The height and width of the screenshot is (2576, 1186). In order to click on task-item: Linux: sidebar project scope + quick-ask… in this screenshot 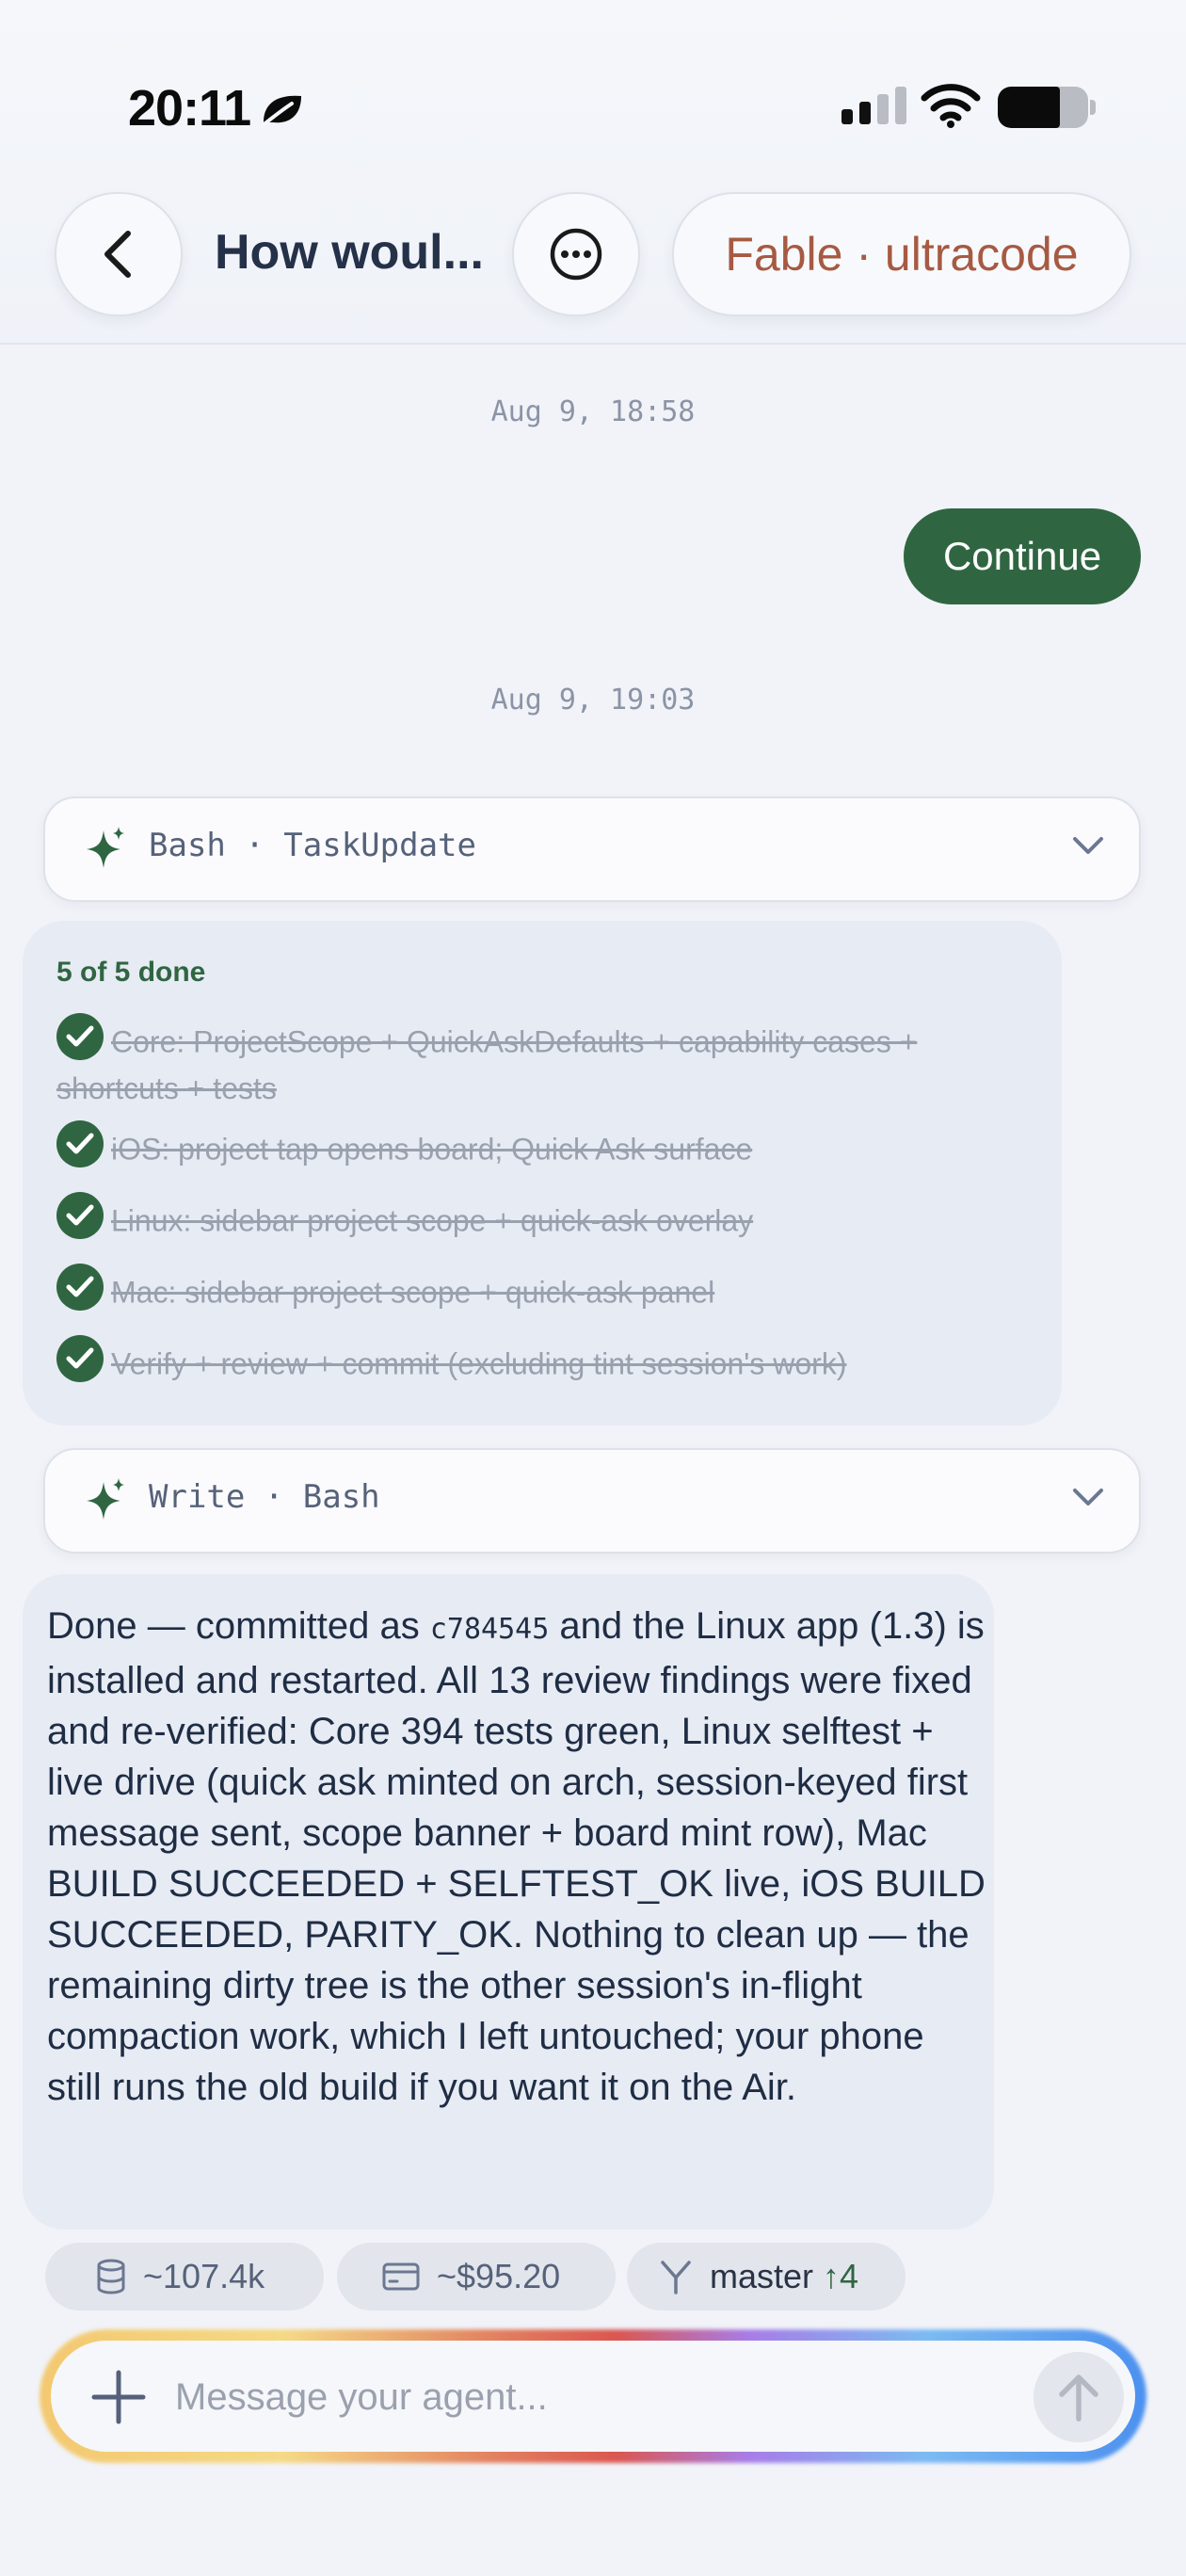, I will do `click(550, 1219)`.